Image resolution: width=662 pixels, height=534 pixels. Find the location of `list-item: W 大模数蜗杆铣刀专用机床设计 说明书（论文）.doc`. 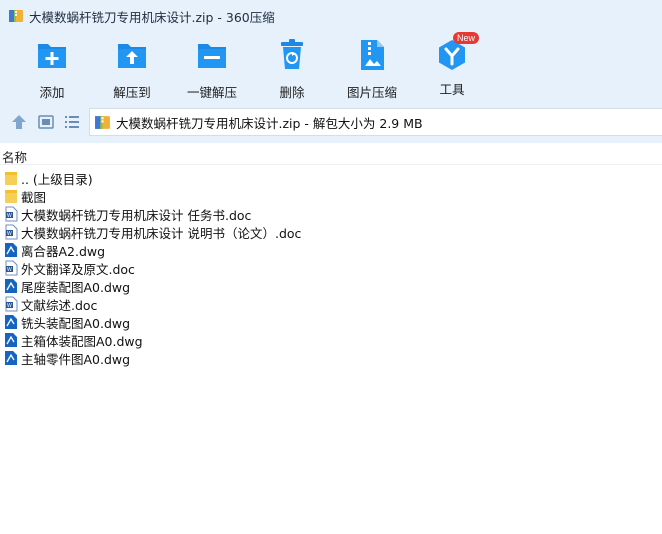

list-item: W 大模数蜗杆铣刀专用机床设计 说明书（论文）.doc is located at coordinates (331, 232).